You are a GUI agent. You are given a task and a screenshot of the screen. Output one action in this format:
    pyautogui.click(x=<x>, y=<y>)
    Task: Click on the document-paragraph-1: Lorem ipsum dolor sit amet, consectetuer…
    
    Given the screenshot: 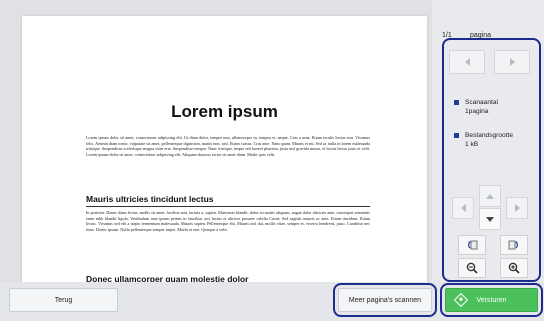 What is the action you would take?
    pyautogui.click(x=228, y=146)
    